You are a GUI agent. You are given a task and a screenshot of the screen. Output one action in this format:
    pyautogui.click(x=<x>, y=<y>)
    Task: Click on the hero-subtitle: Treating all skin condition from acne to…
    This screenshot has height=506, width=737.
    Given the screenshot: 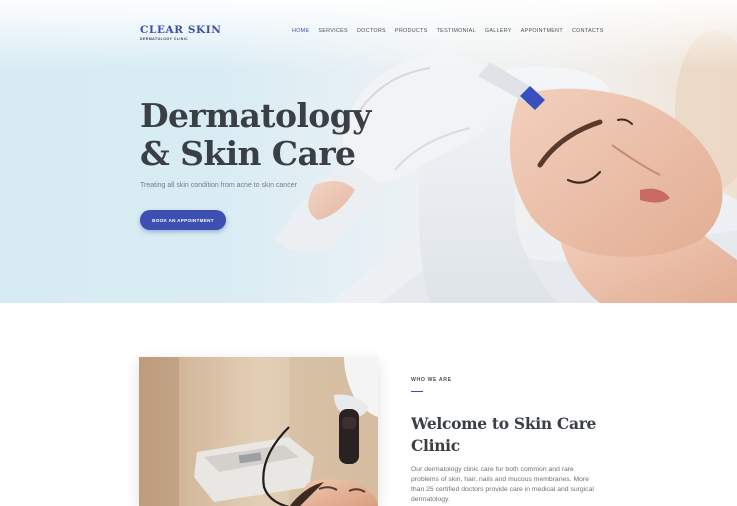 What is the action you would take?
    pyautogui.click(x=218, y=185)
    